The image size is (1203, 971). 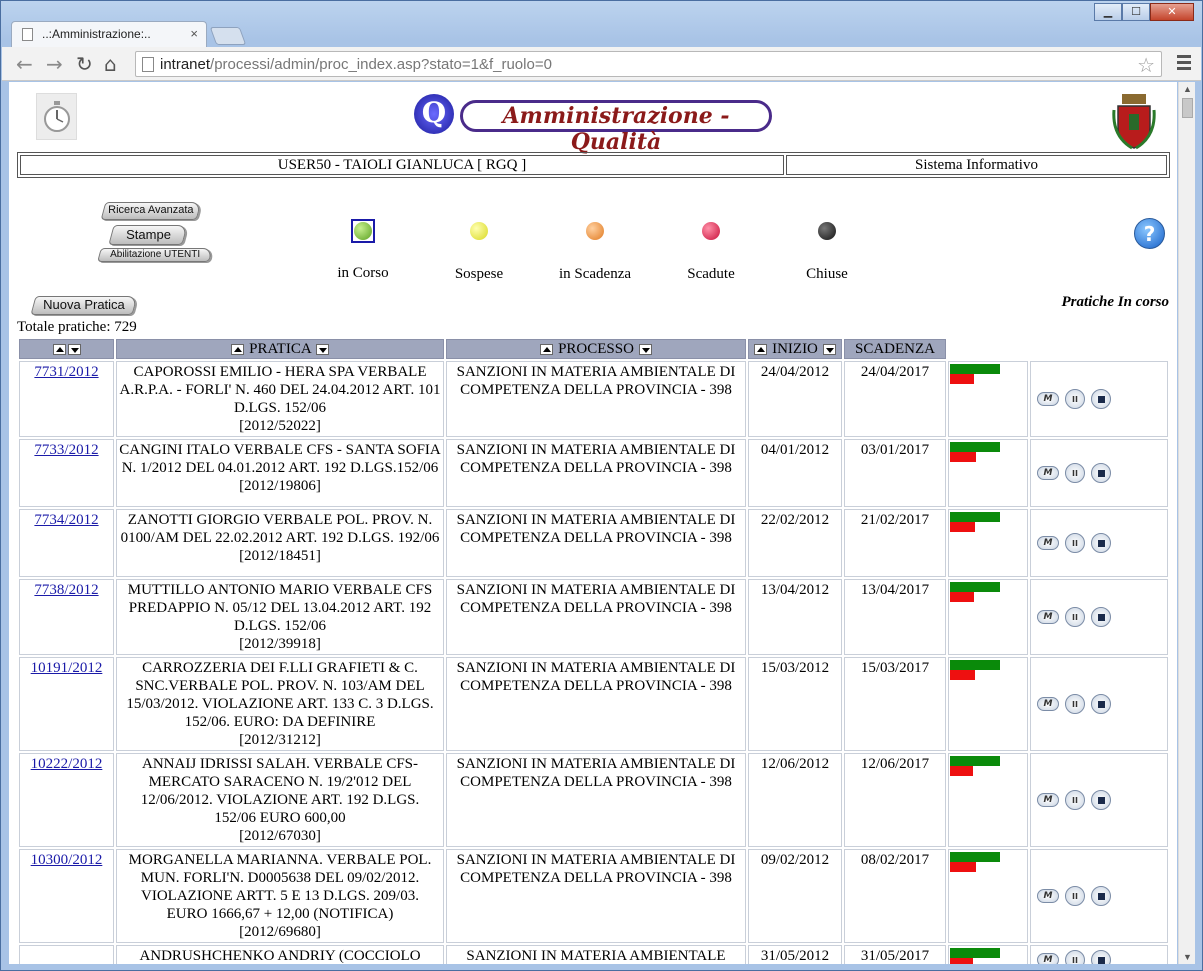 What do you see at coordinates (67, 860) in the screenshot?
I see `pratica-link: 10300/2012` at bounding box center [67, 860].